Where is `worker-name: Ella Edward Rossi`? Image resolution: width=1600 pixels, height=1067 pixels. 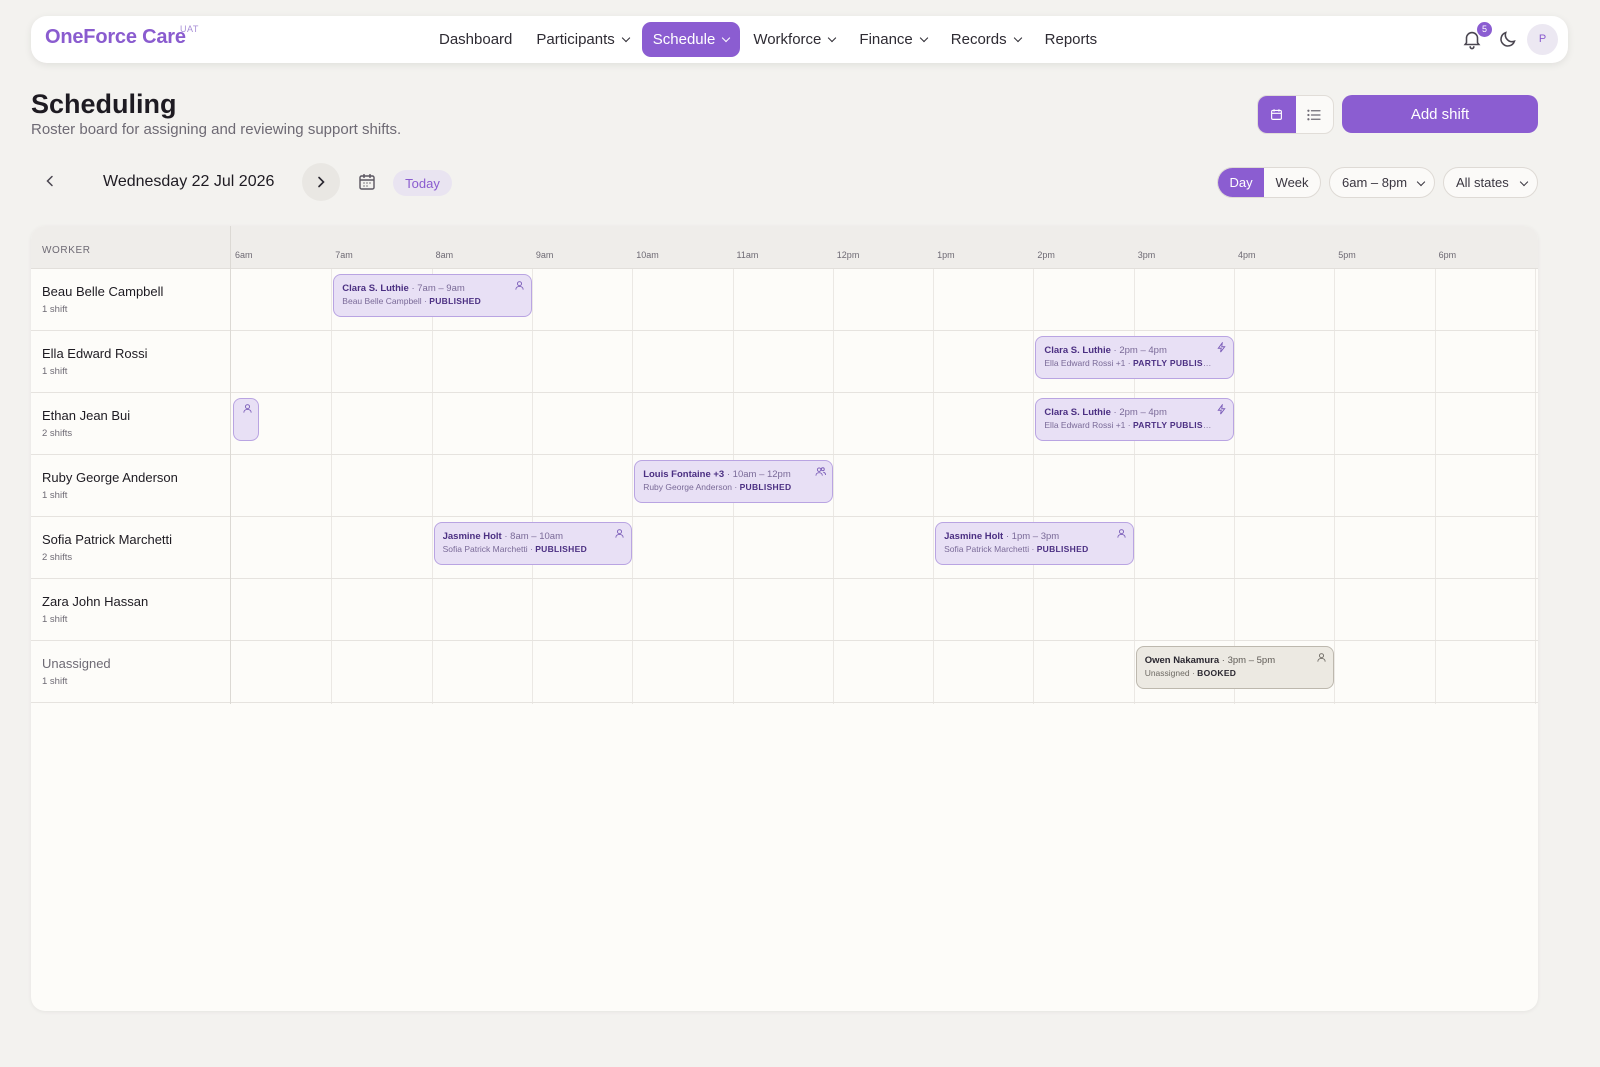 worker-name: Ella Edward Rossi is located at coordinates (95, 353).